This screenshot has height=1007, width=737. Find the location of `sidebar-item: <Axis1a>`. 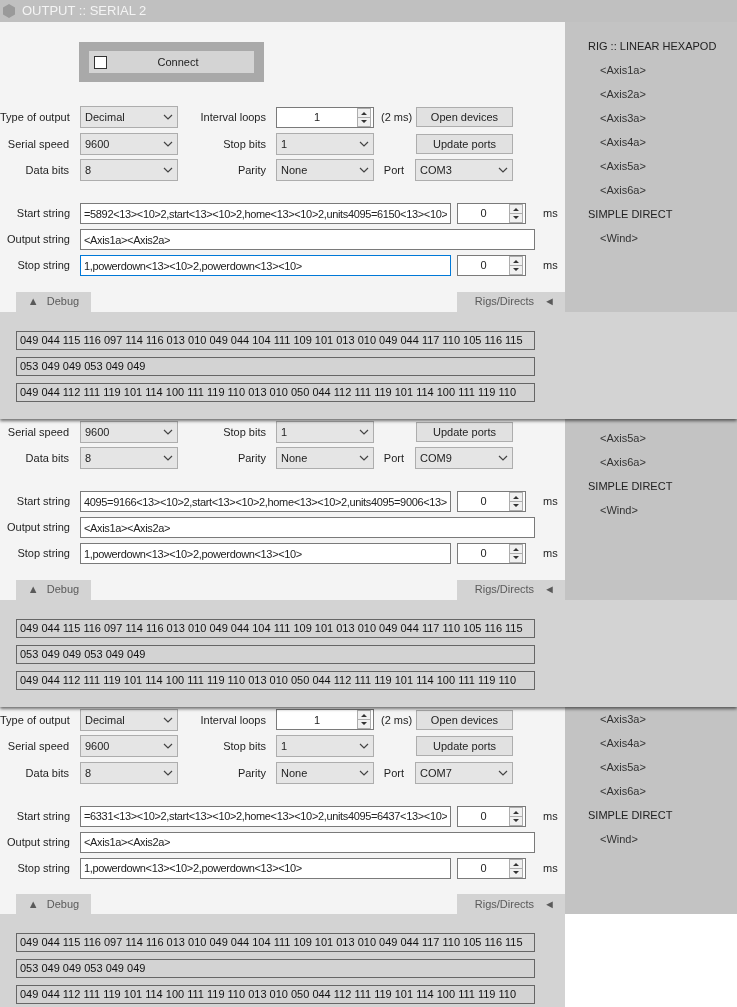

sidebar-item: <Axis1a> is located at coordinates (662, 70).